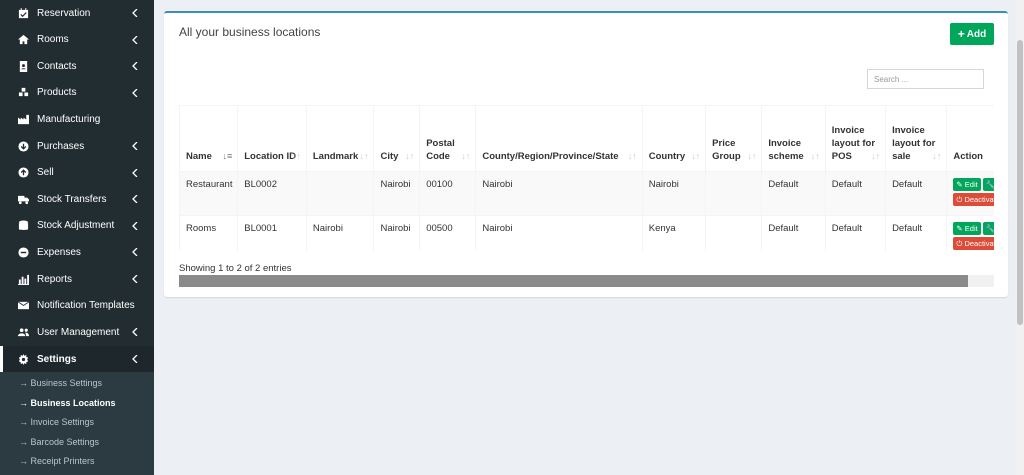 The height and width of the screenshot is (475, 1024). What do you see at coordinates (23, 93) in the screenshot?
I see `cubes-icon` at bounding box center [23, 93].